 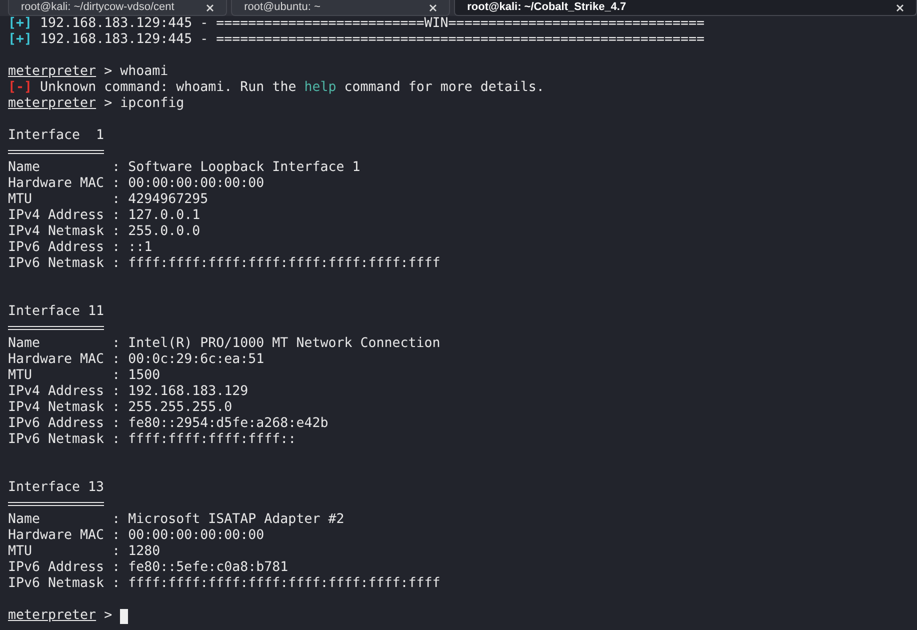 I want to click on field-value: 255.255.255.0, so click(x=180, y=408).